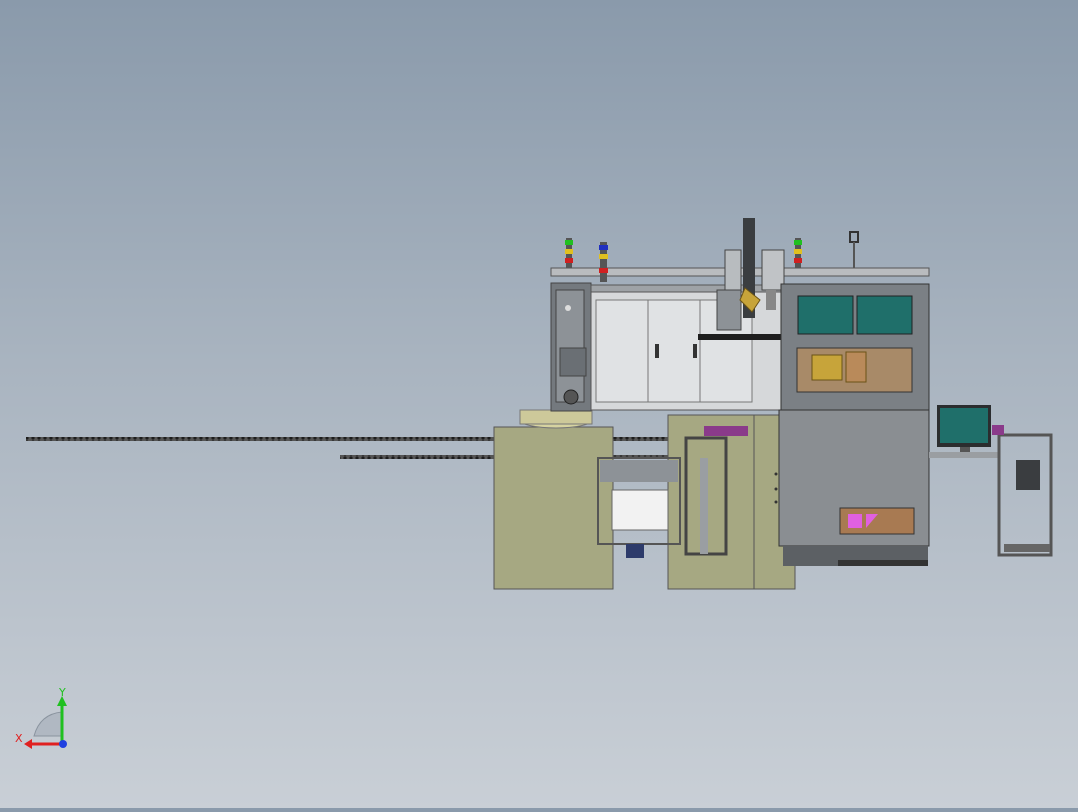  Describe the element at coordinates (569, 253) in the screenshot. I see `signal-tower-left` at that location.